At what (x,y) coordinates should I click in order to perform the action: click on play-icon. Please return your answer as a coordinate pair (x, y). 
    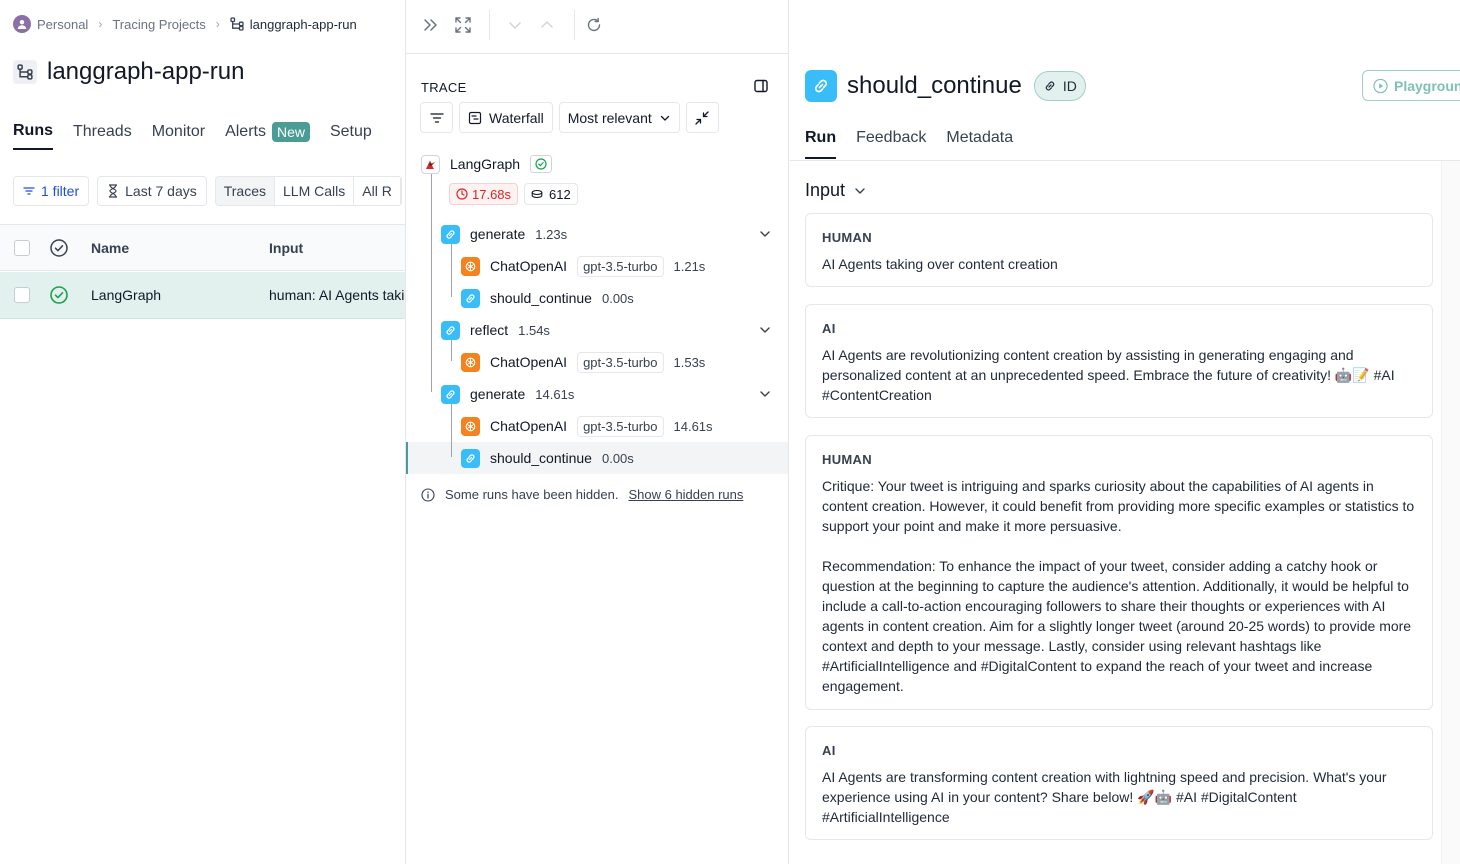
    Looking at the image, I should click on (1380, 85).